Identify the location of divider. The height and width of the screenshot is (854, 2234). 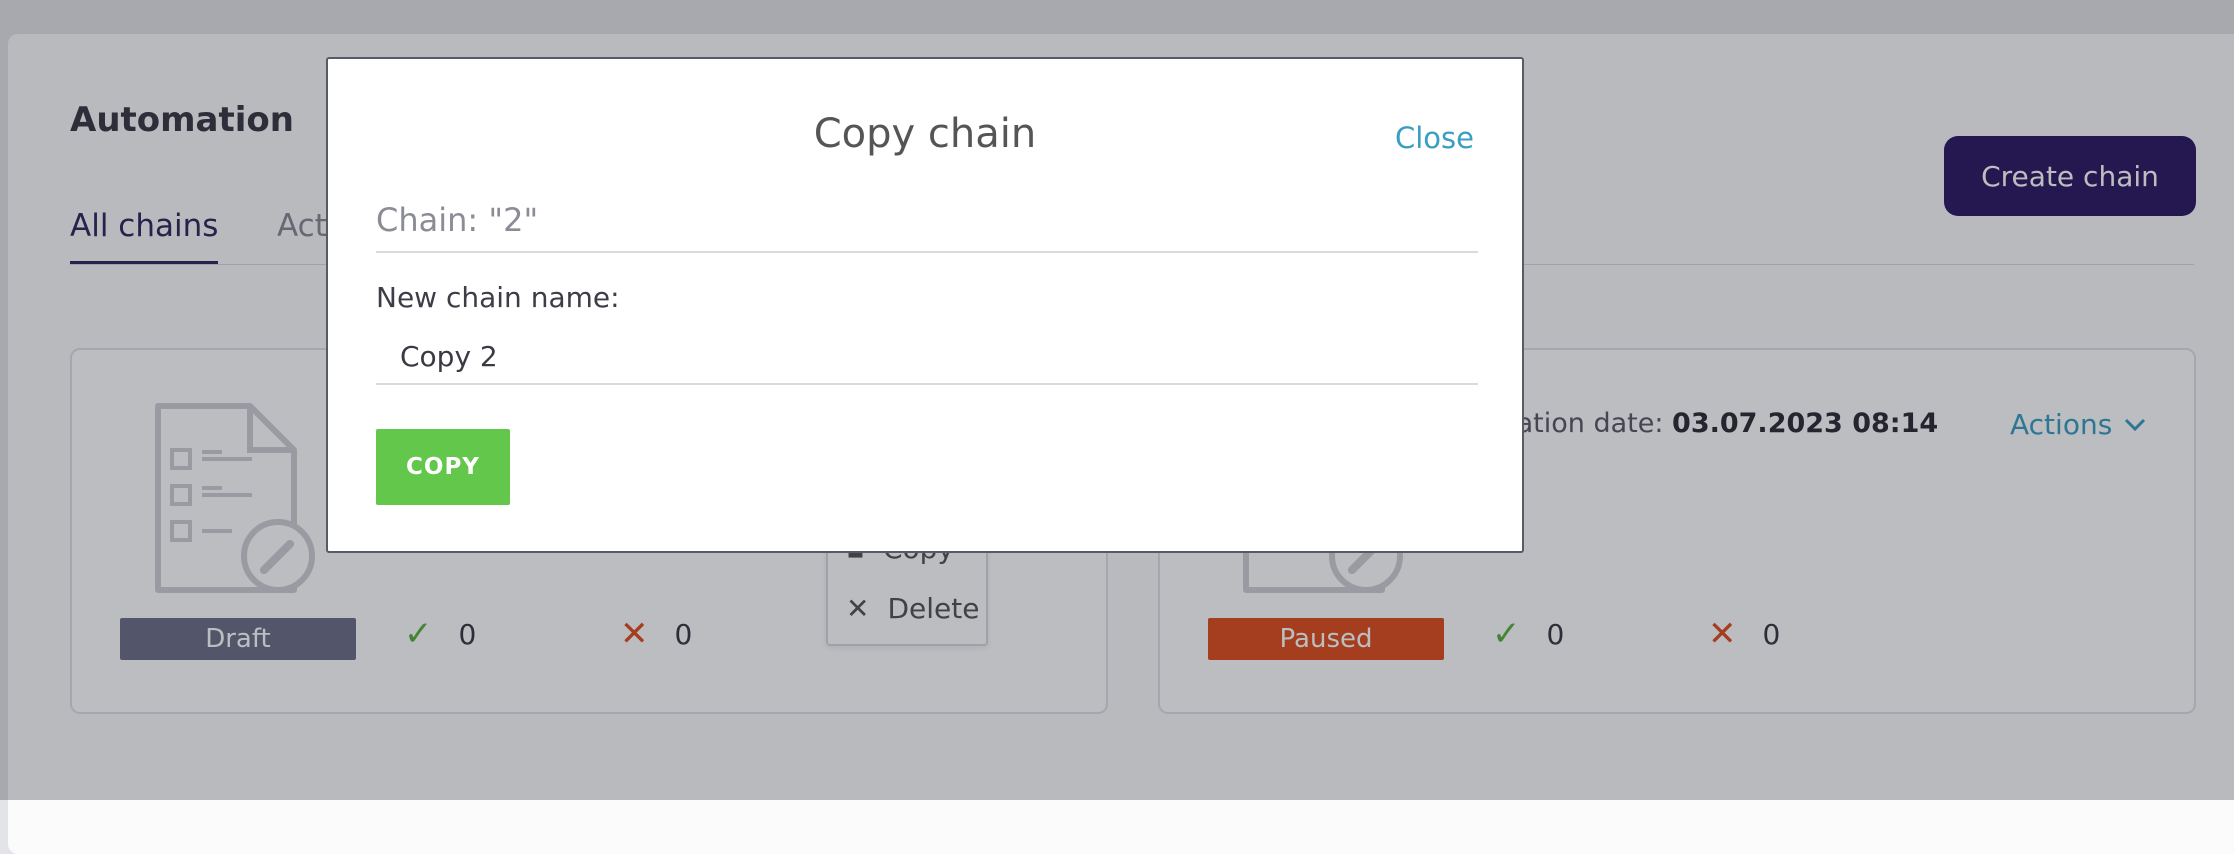
(927, 252).